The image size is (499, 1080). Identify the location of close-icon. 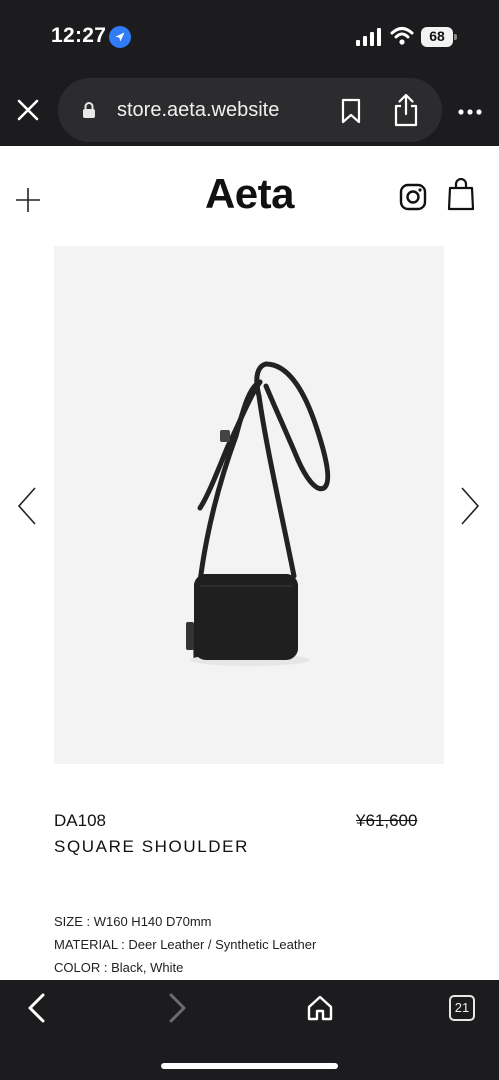
(28, 110).